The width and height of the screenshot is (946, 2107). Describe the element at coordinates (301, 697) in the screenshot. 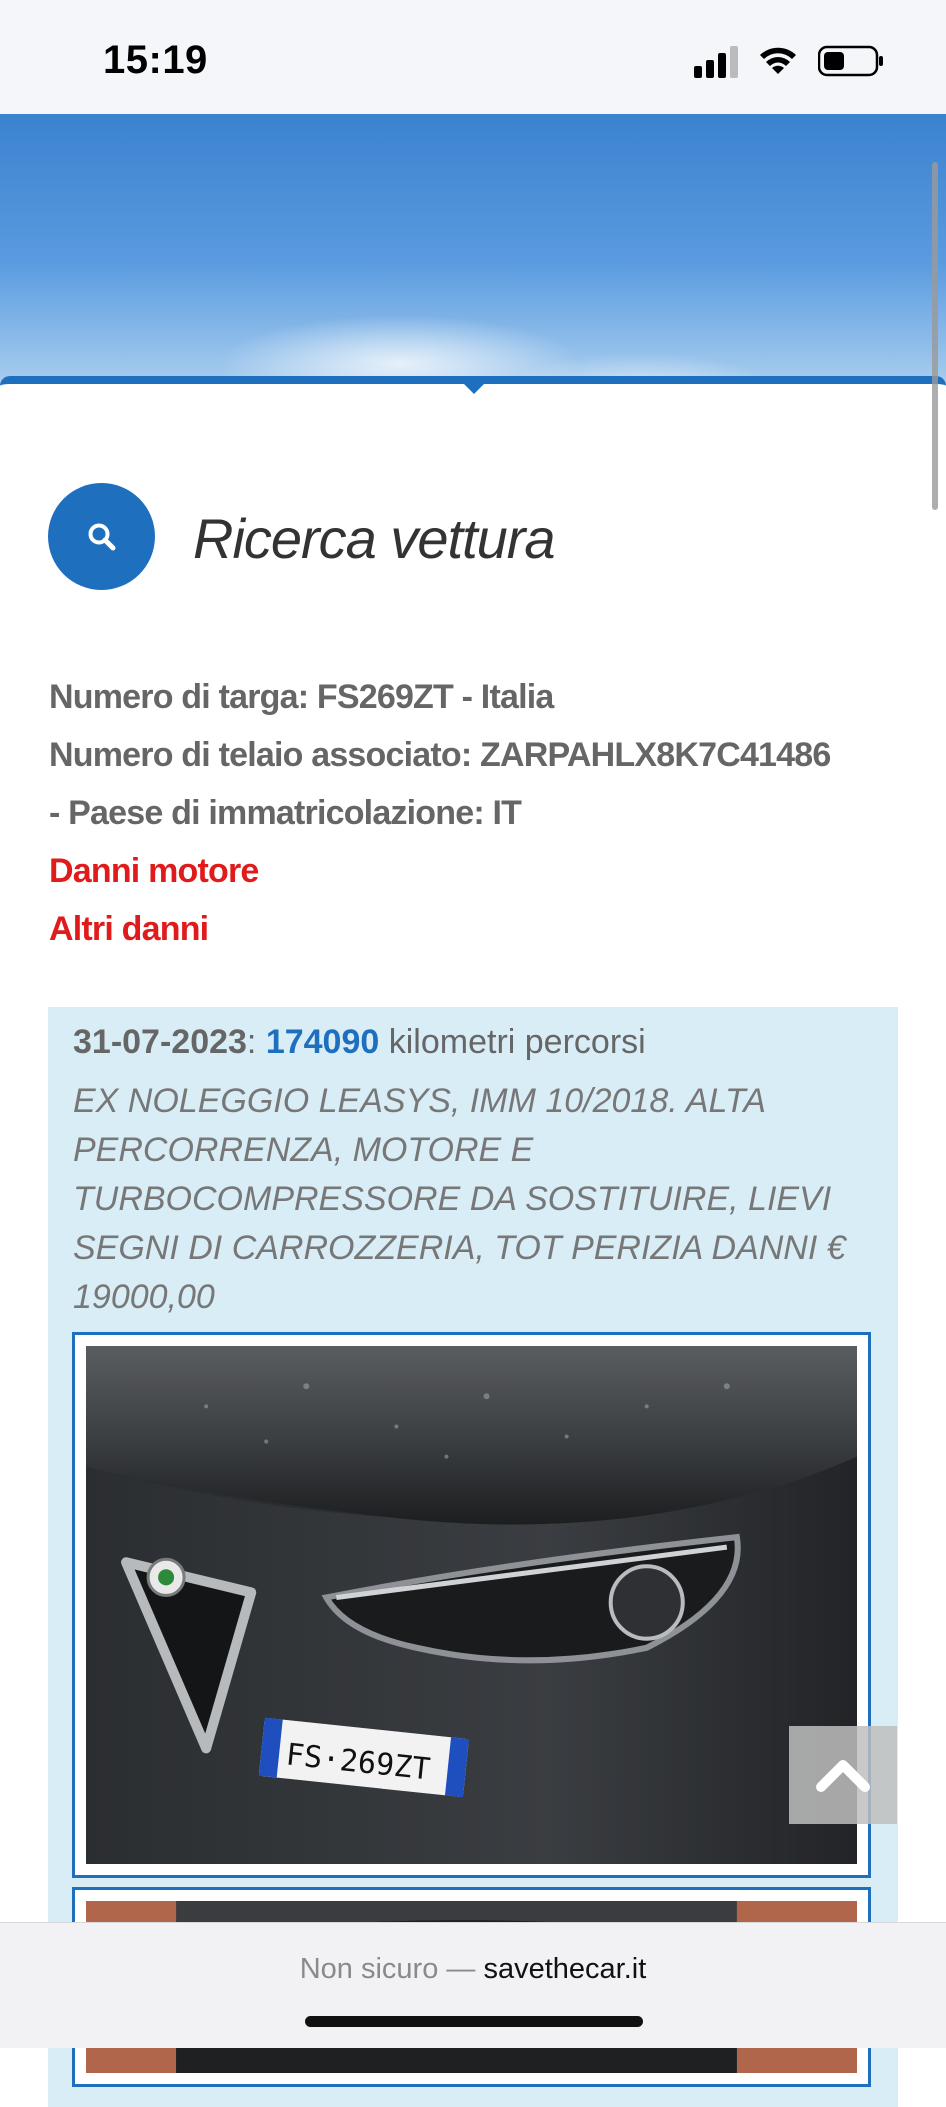

I see `plate-number: Numero di targa: FS269ZT - Italia` at that location.